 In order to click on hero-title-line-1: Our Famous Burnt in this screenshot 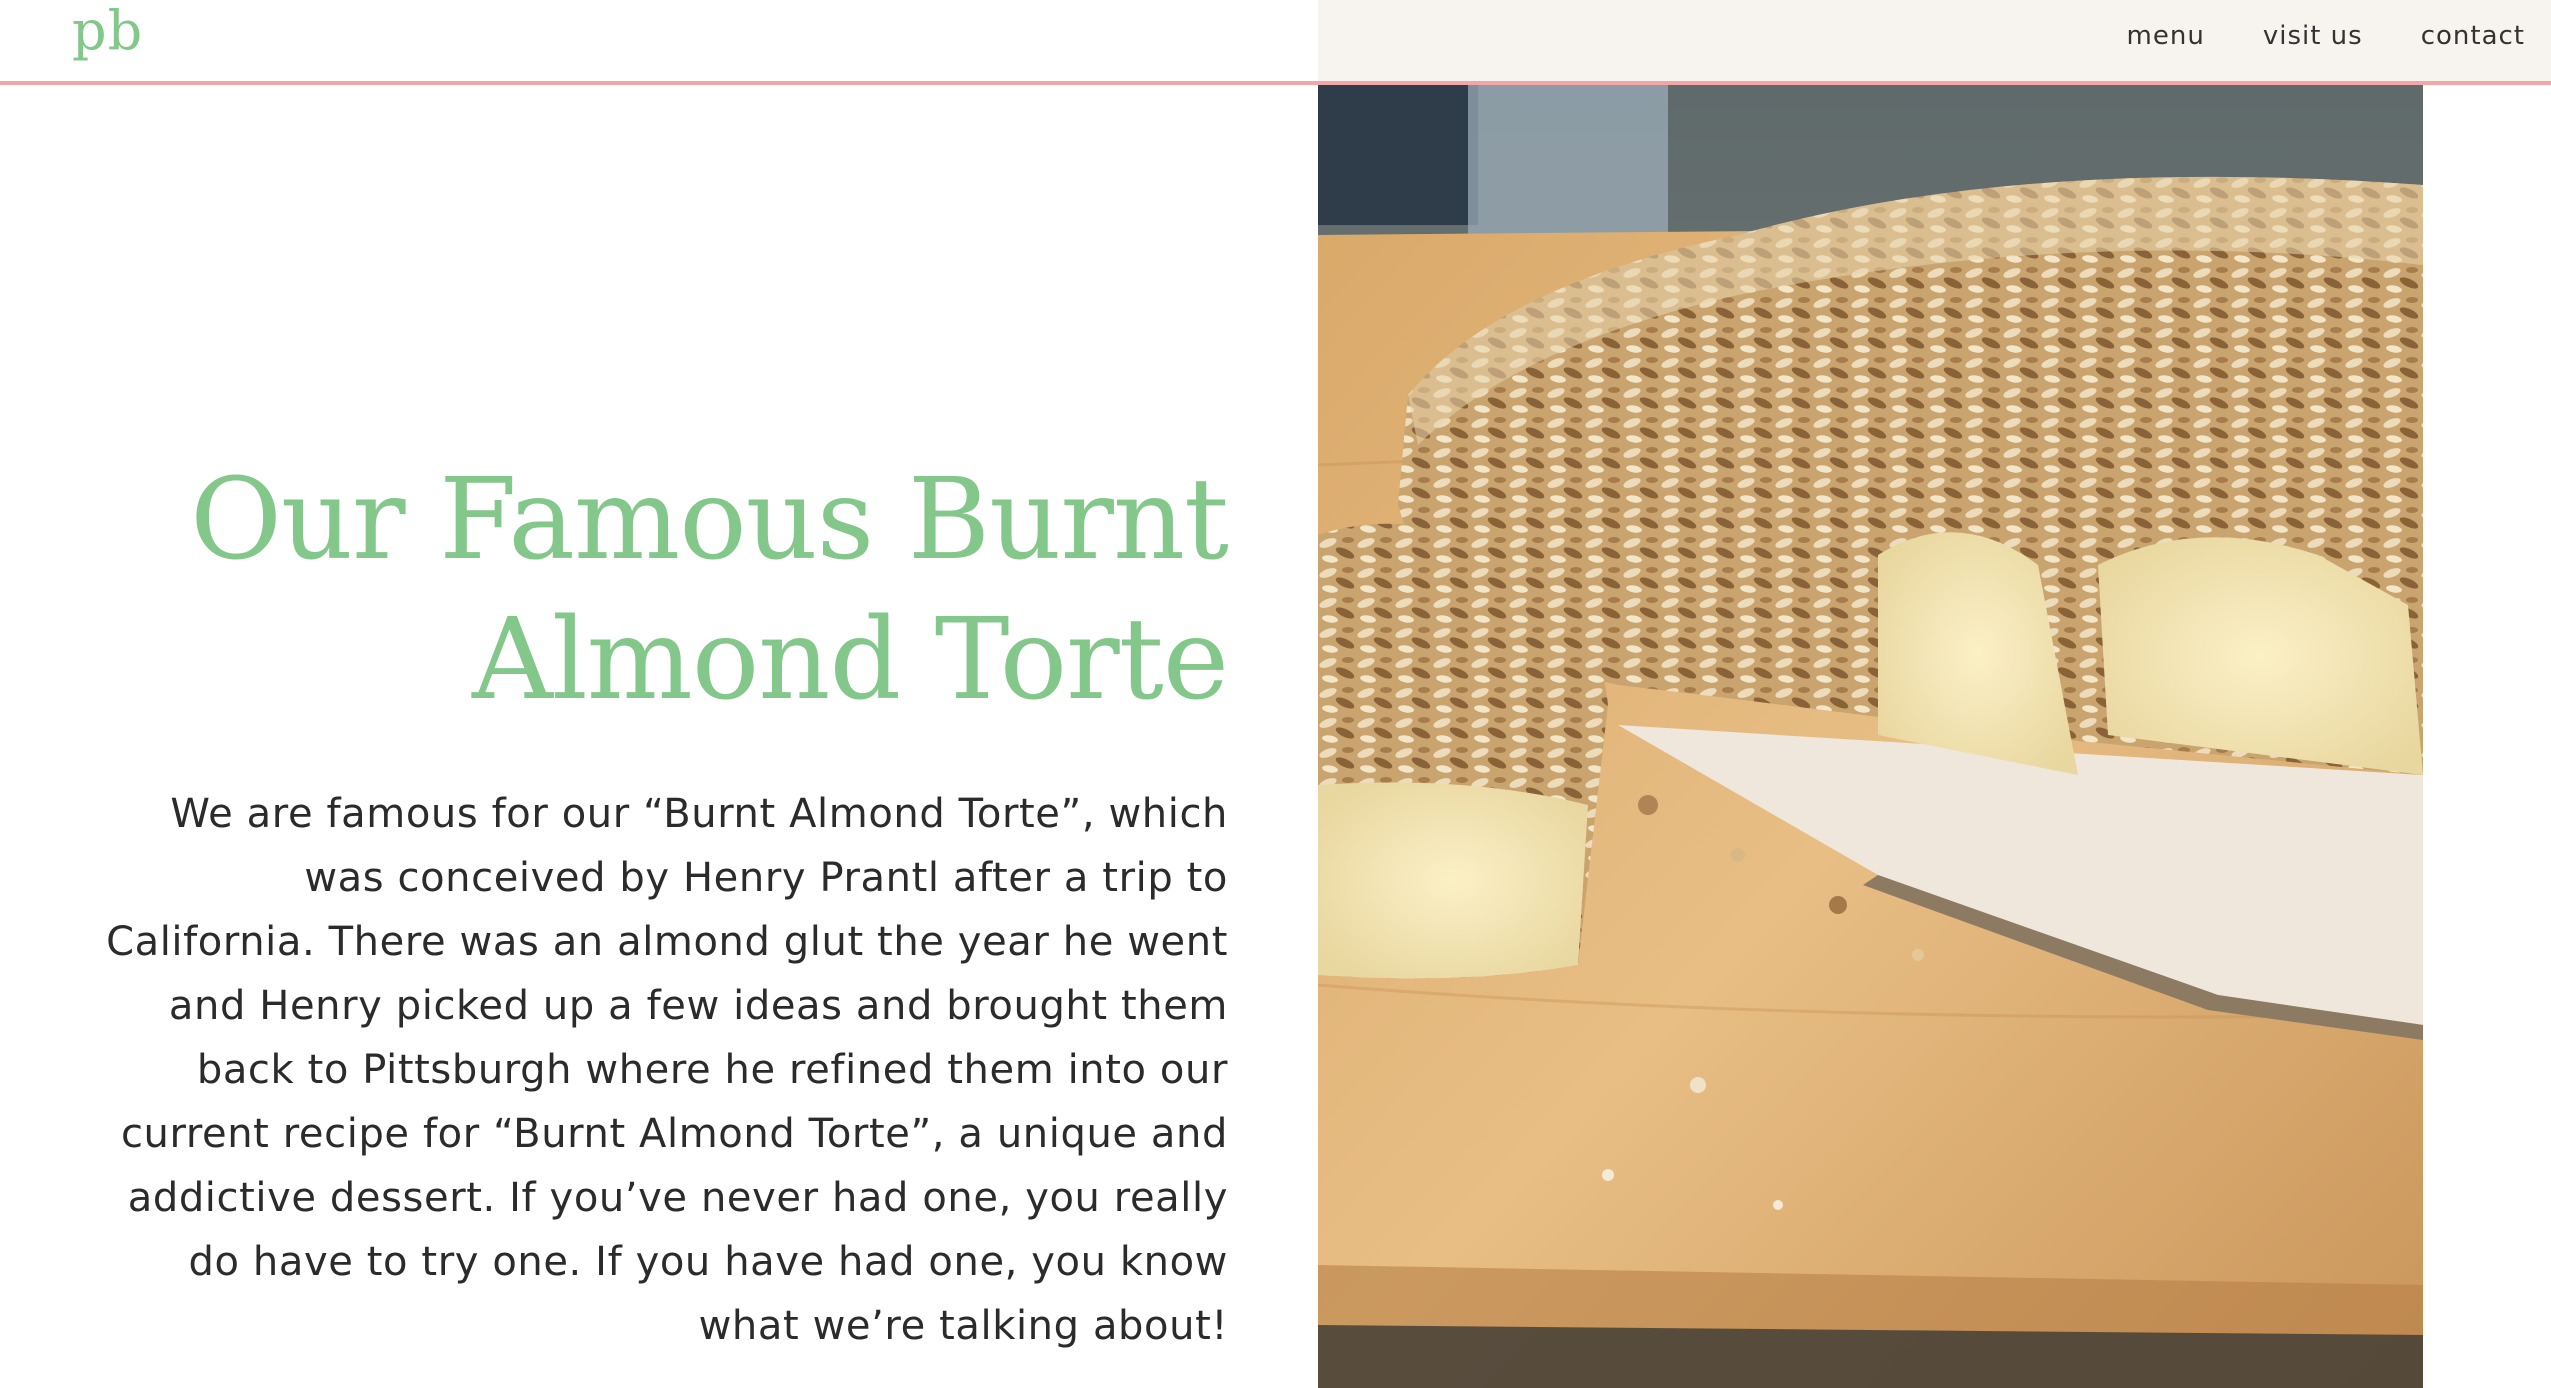, I will do `click(709, 520)`.